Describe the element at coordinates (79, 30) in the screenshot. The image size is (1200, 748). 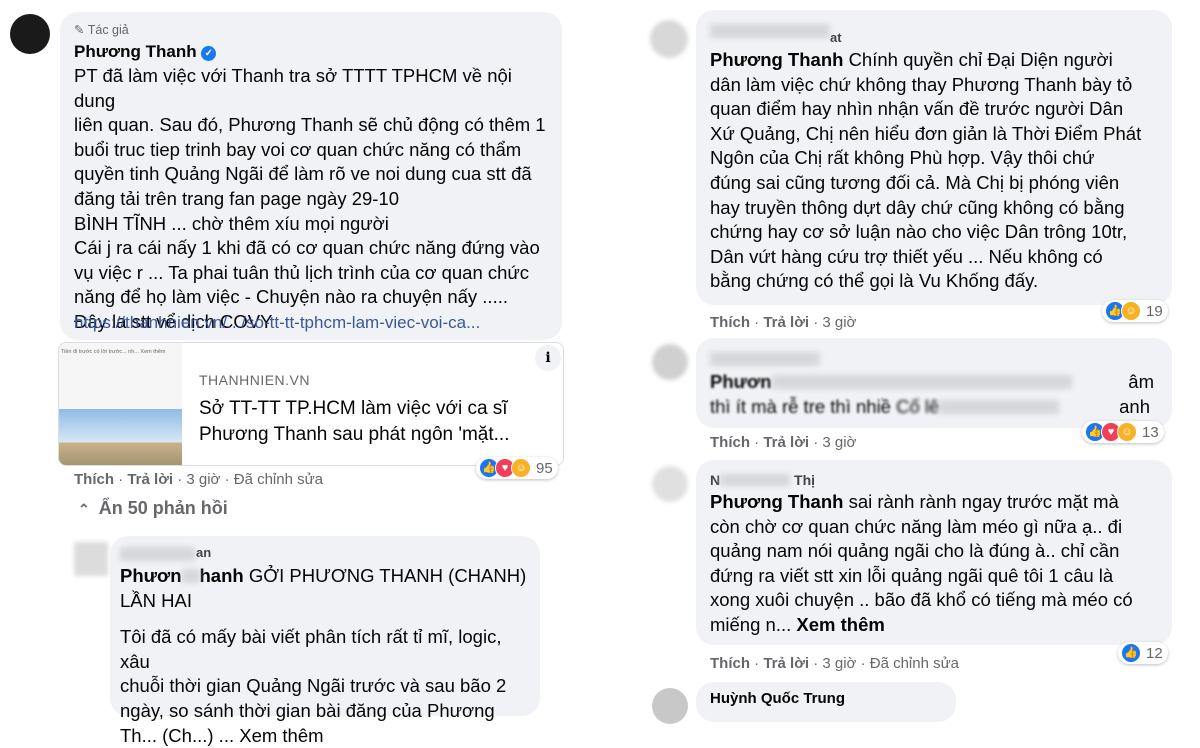
I see `pencil-icon: ✎` at that location.